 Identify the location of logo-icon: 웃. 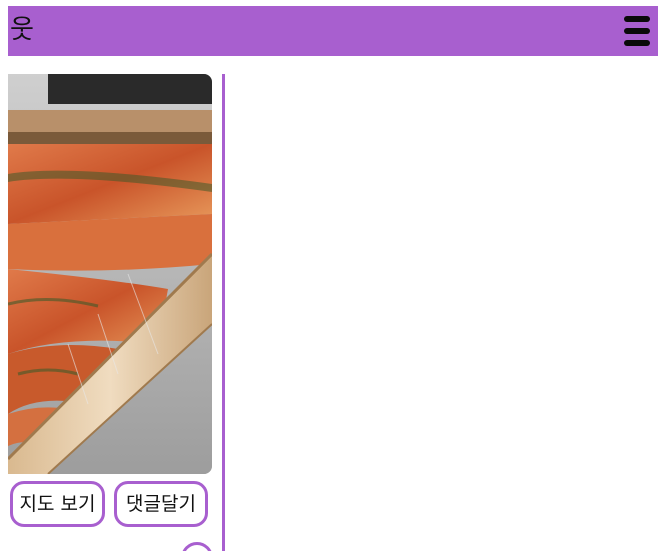
(22, 30).